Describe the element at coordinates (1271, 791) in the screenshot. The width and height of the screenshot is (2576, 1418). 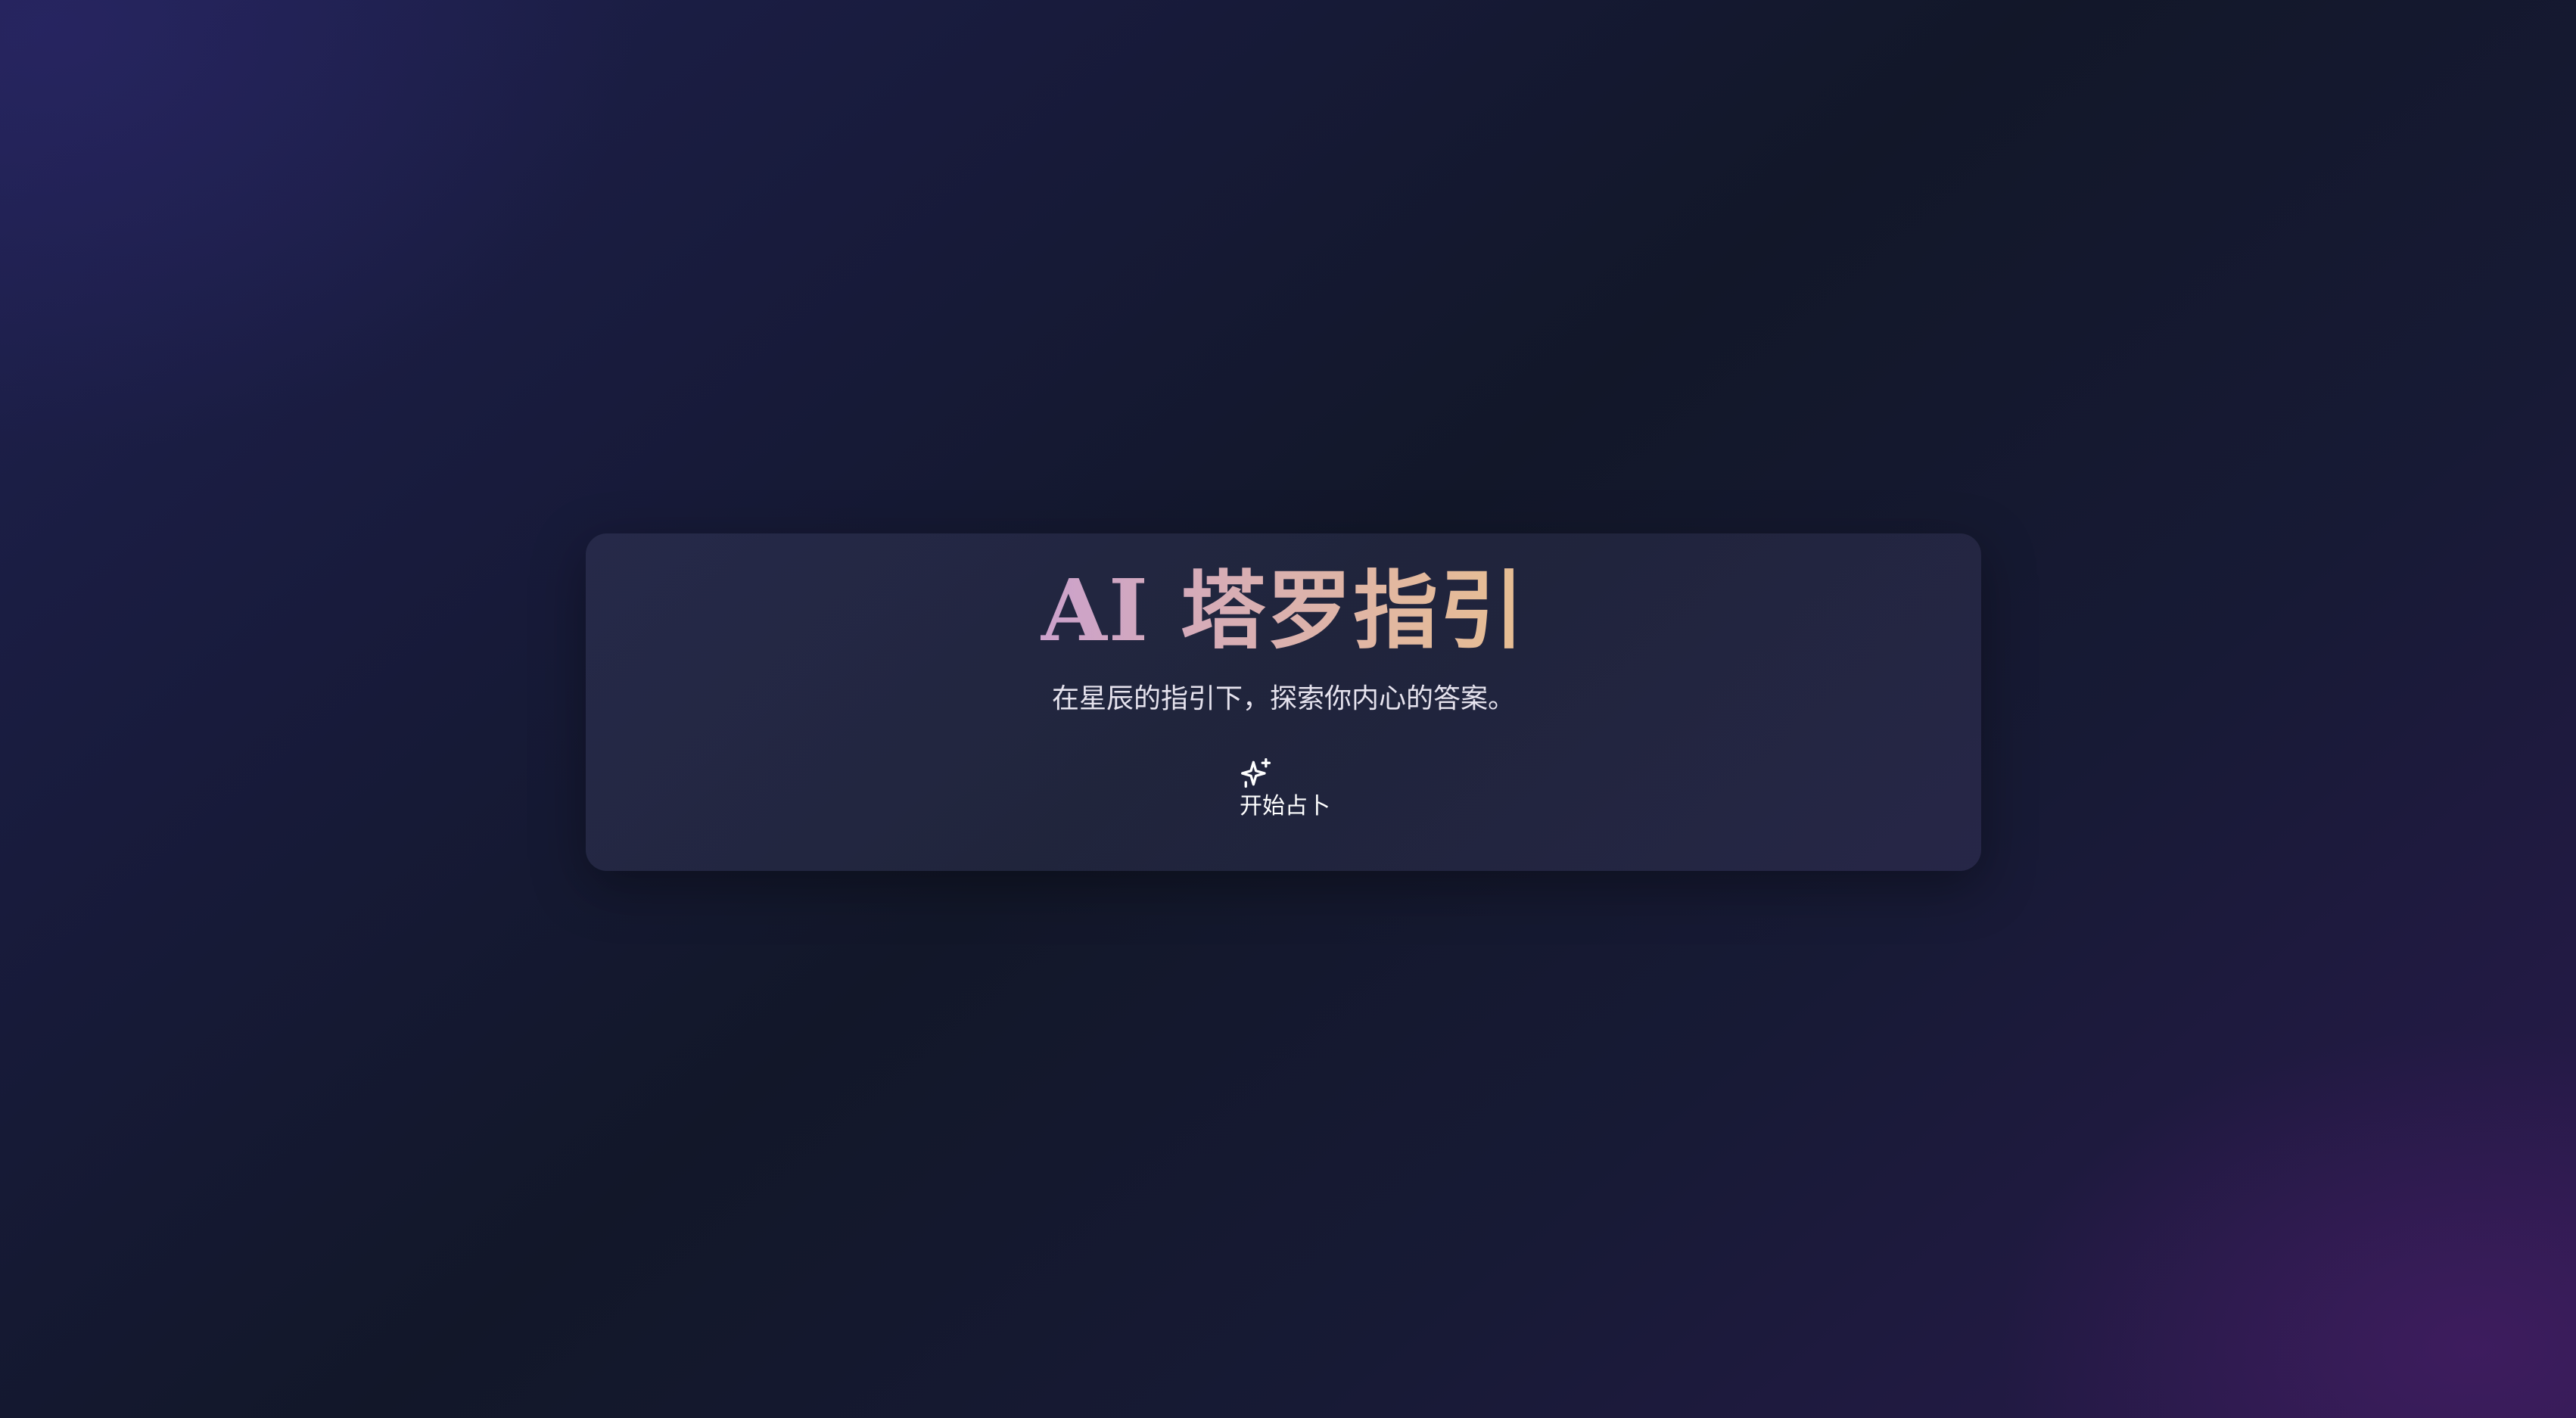
I see `start-divination-button: 开始占卜` at that location.